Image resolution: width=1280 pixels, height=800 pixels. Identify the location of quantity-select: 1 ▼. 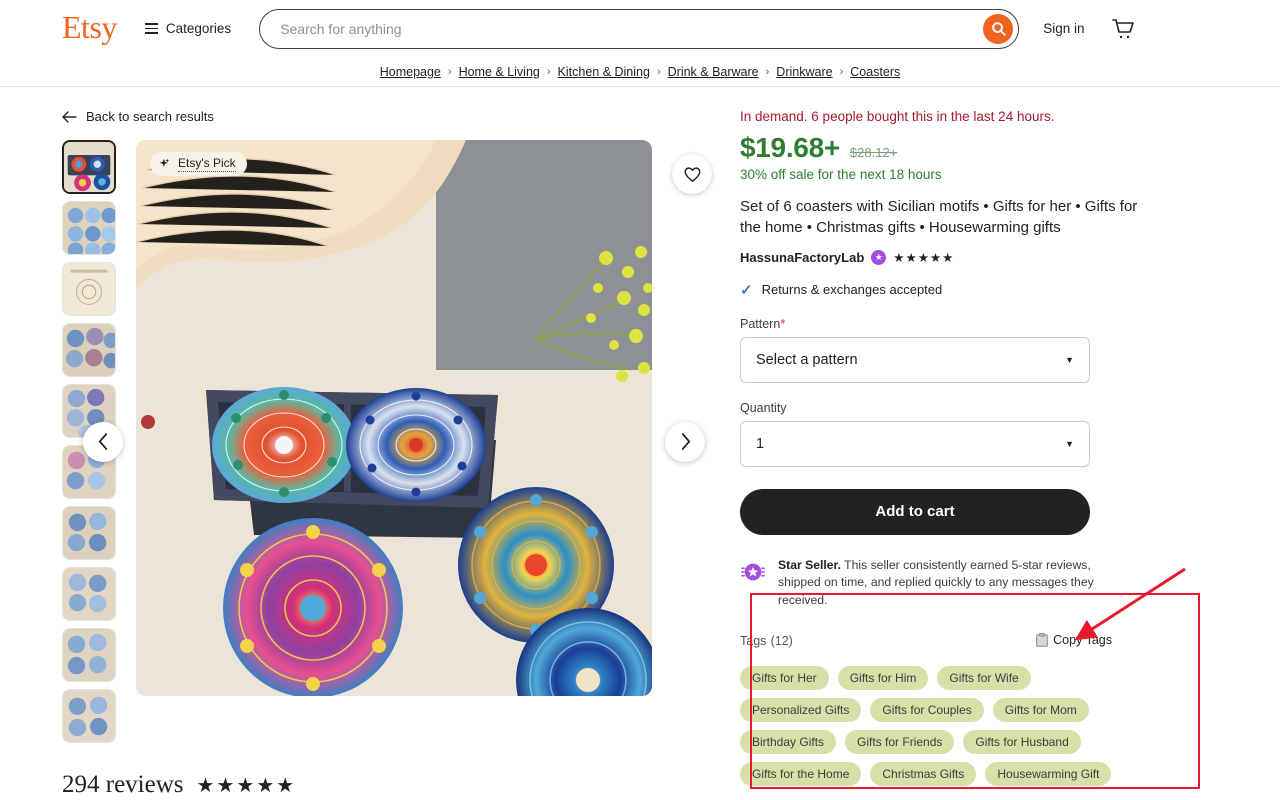
(915, 443).